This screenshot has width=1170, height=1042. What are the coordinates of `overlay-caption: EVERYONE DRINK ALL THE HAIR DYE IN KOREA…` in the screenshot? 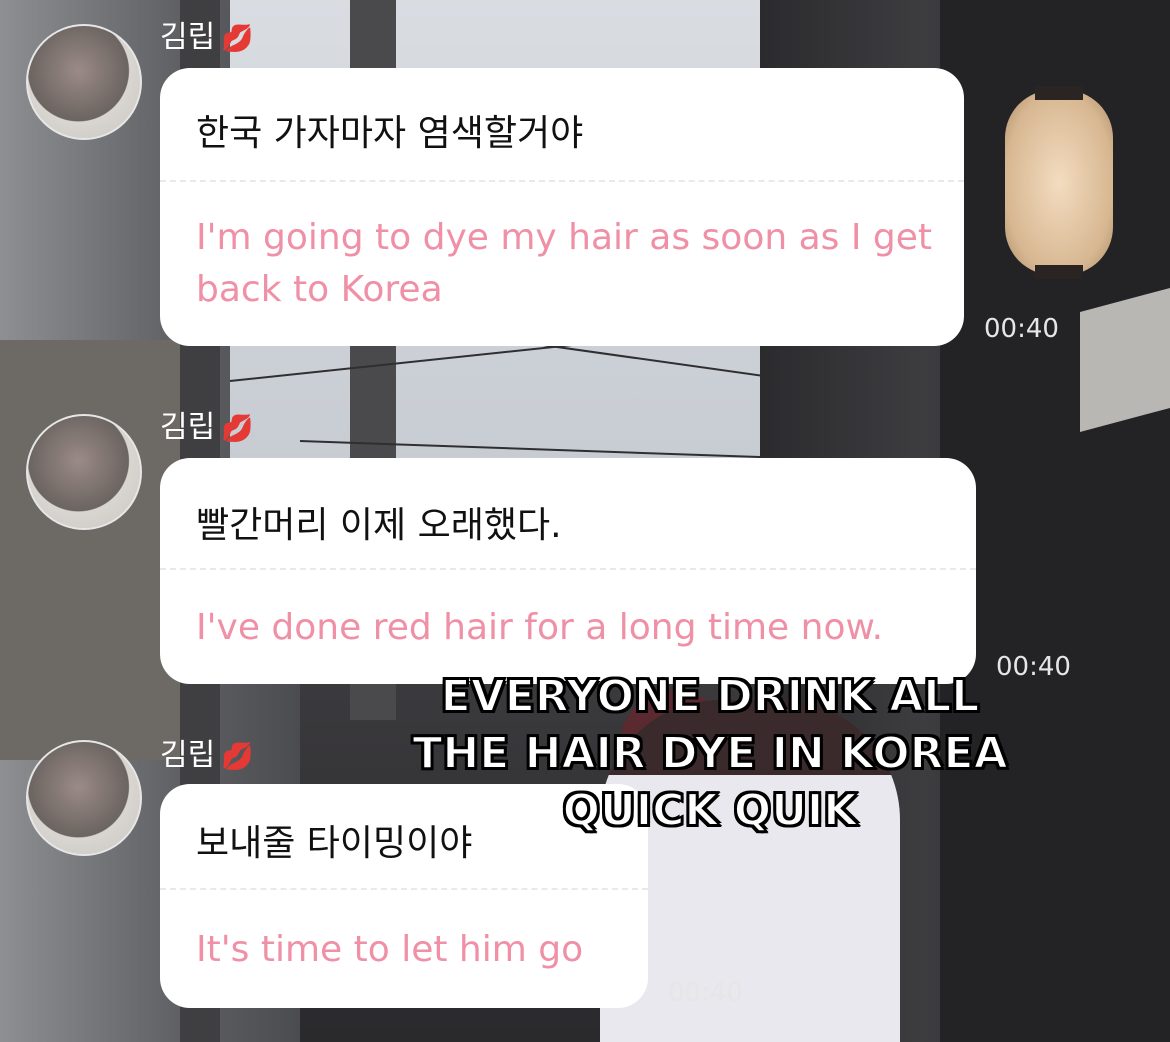 It's located at (710, 753).